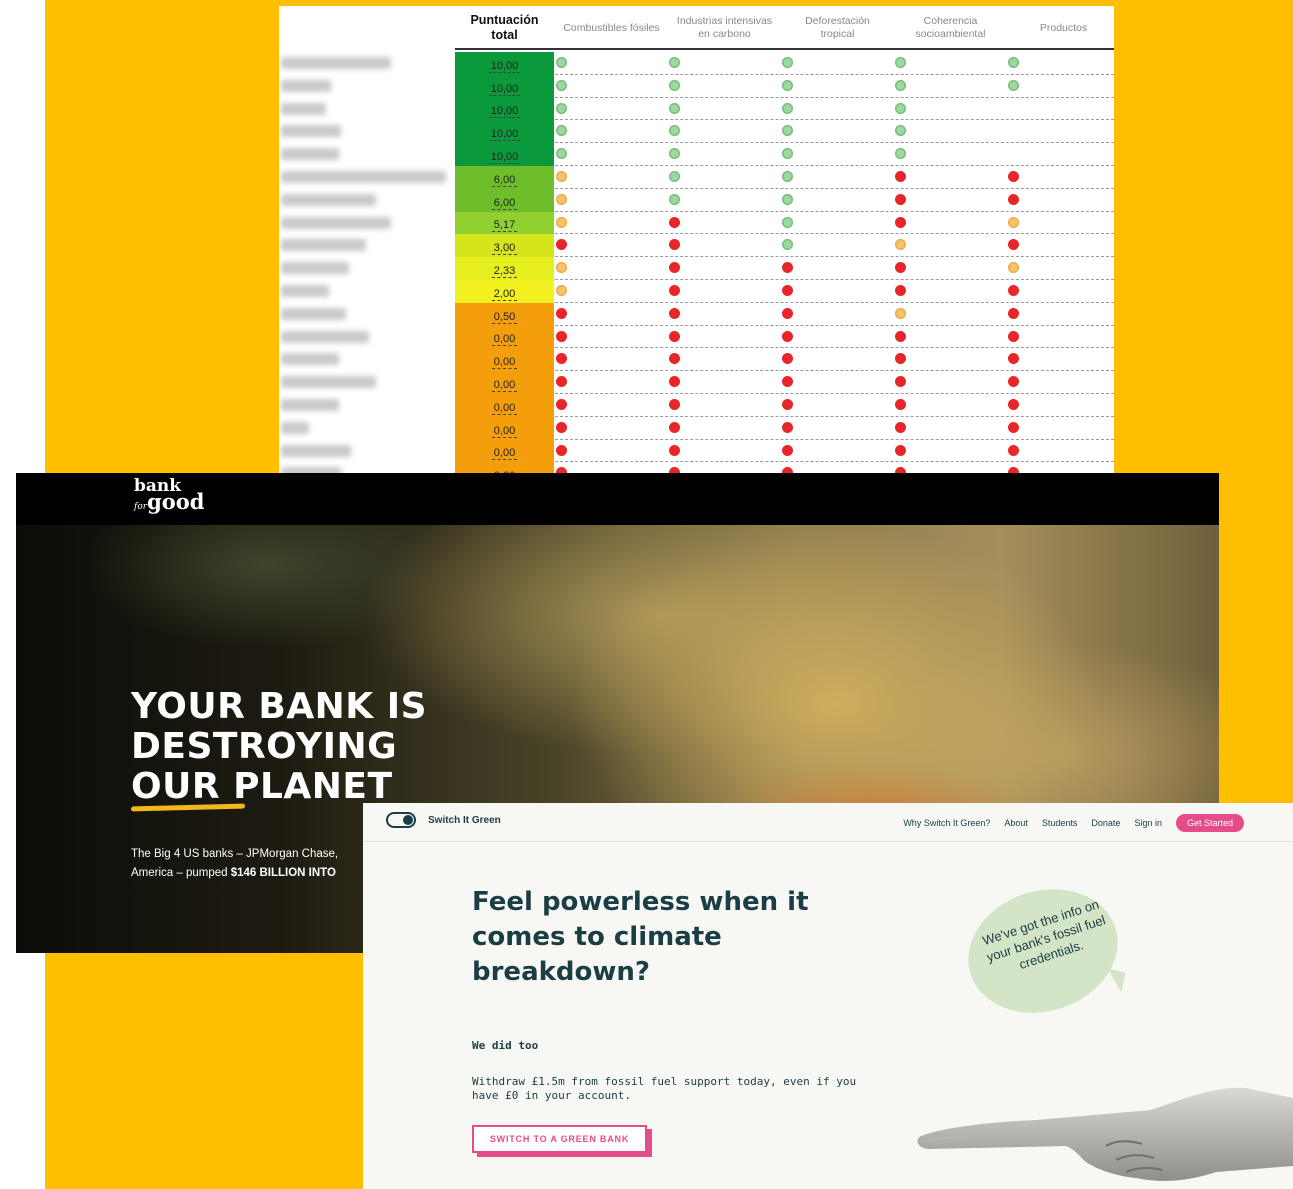 This screenshot has height=1189, width=1293. I want to click on header-socioenvironmental: Coherencia socioambiental, so click(950, 27).